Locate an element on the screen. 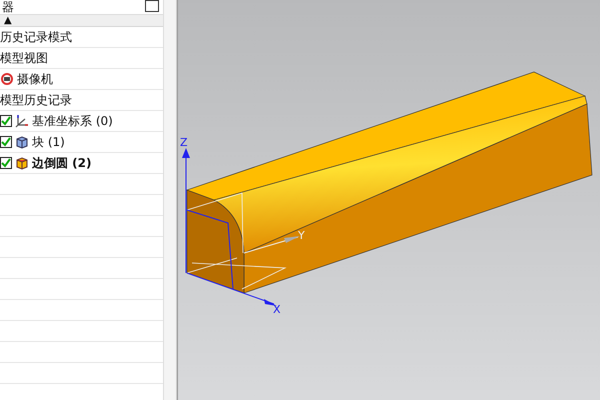 The image size is (600, 400). tree-item-label: 摄像机 is located at coordinates (35, 79).